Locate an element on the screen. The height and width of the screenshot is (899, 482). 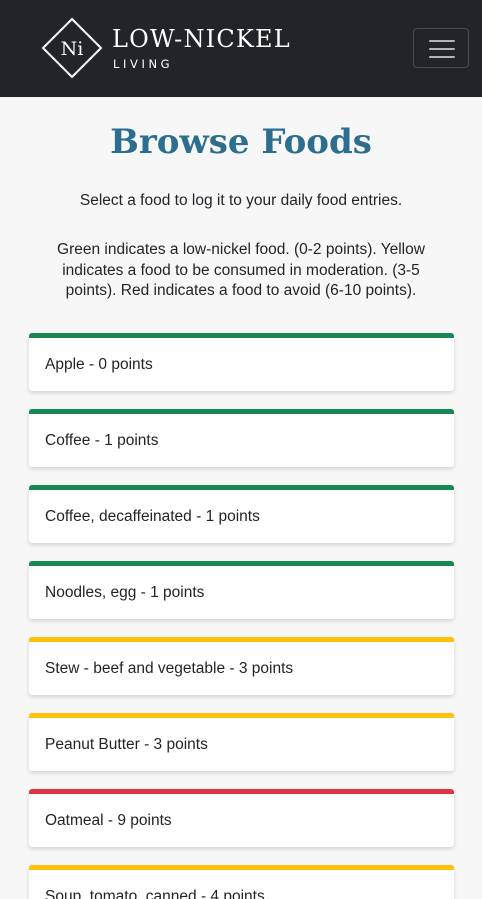
food-card-label: Peanut Butter - 3 points is located at coordinates (126, 744).